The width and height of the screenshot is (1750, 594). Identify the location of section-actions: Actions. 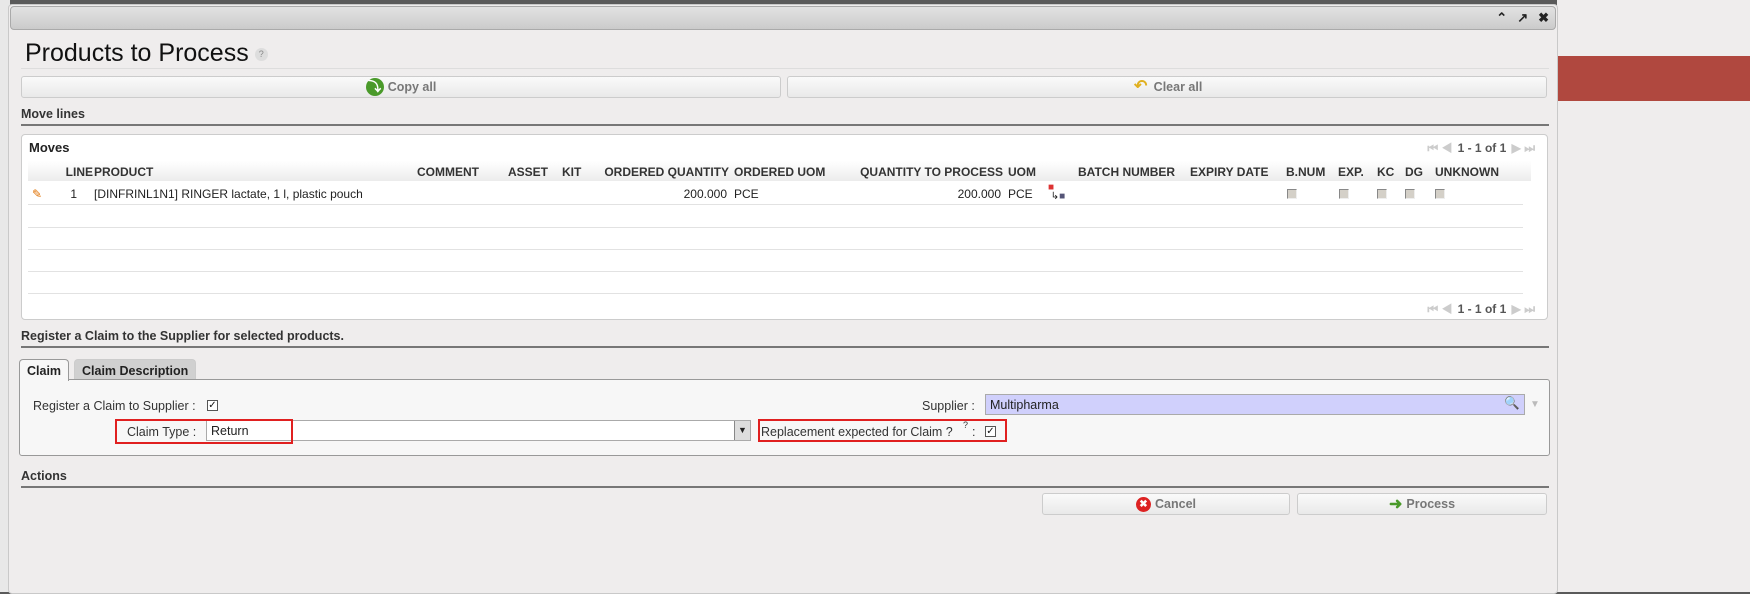
(785, 478).